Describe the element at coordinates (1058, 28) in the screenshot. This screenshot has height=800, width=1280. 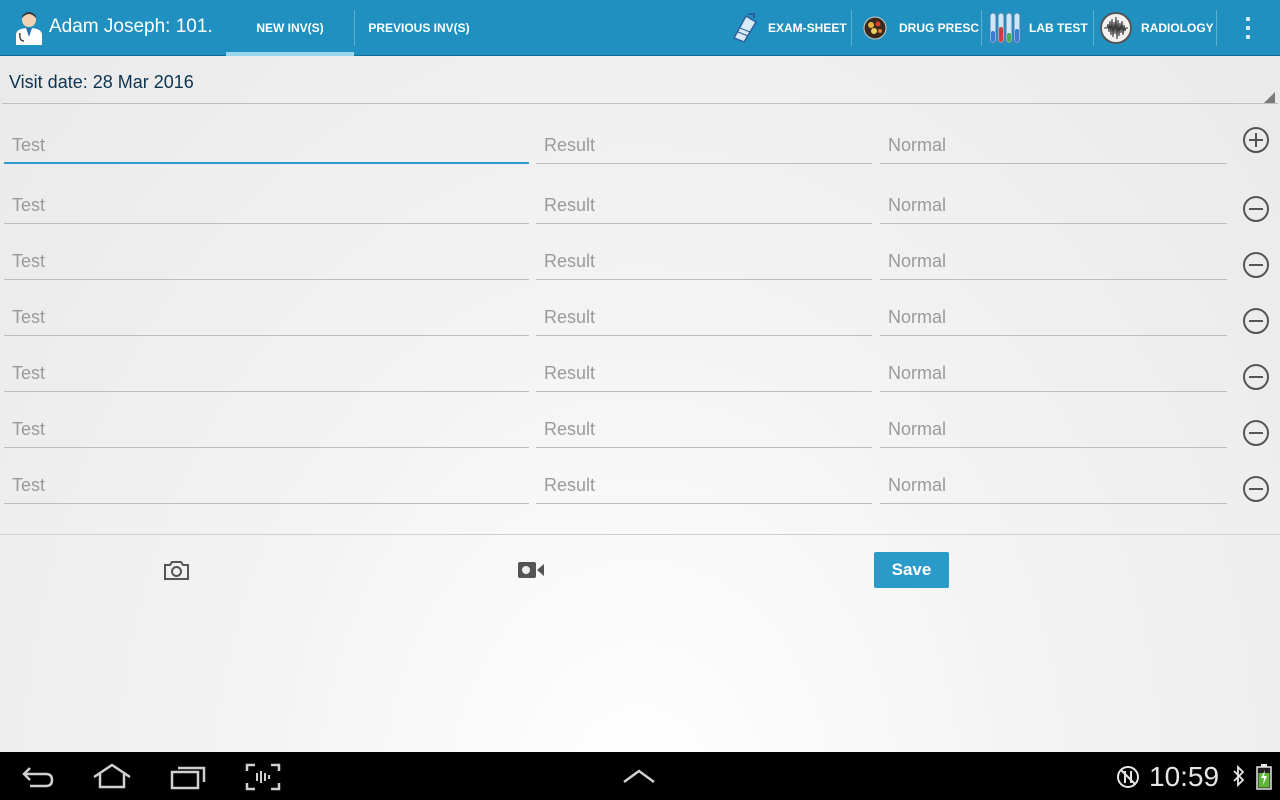
I see `lab-test-label: LAB TEST` at that location.